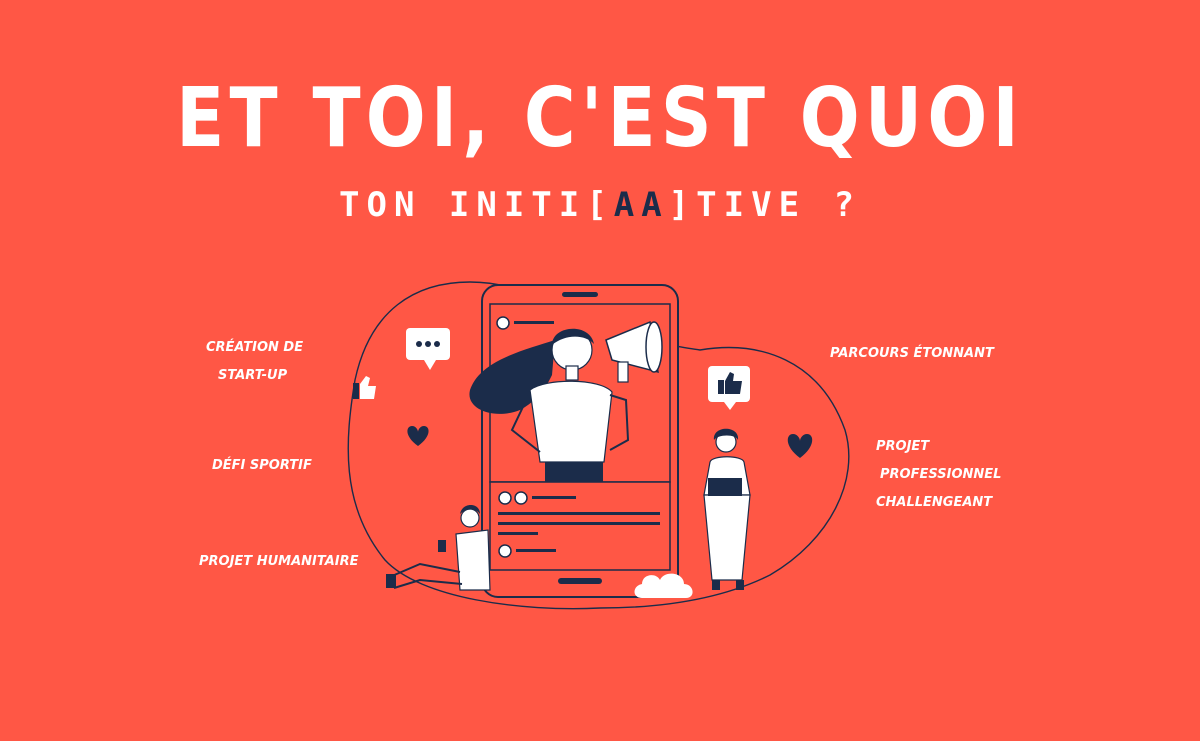 Image resolution: width=1200 pixels, height=741 pixels. I want to click on label-startup-line2: START-UP, so click(253, 375).